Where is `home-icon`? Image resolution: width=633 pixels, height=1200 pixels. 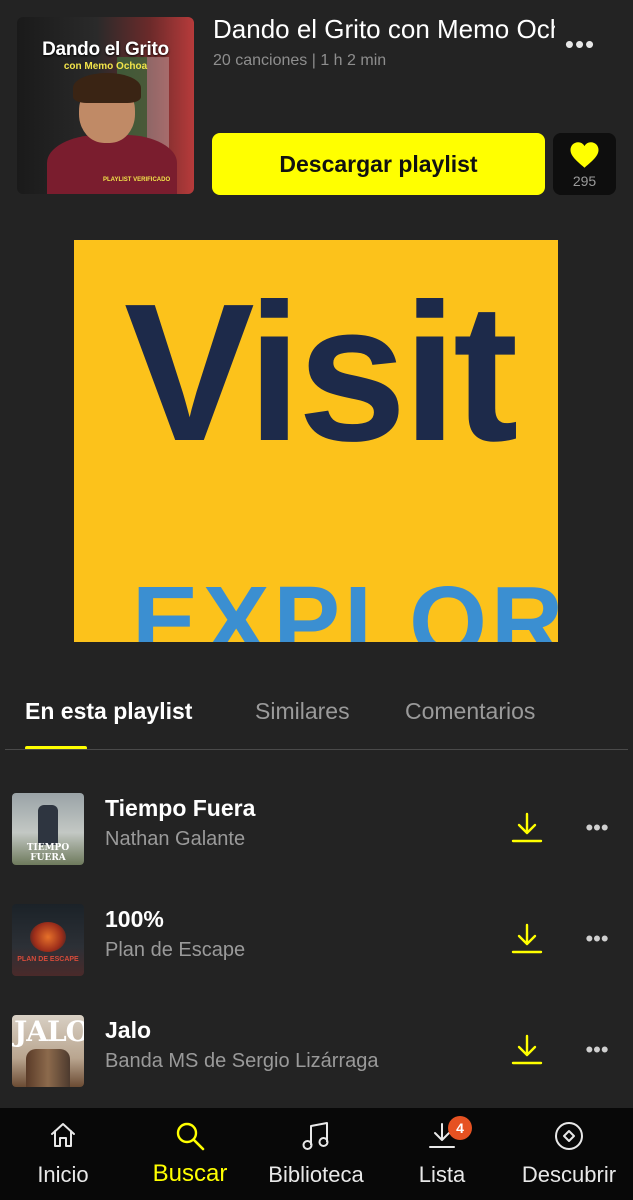 home-icon is located at coordinates (63, 1135).